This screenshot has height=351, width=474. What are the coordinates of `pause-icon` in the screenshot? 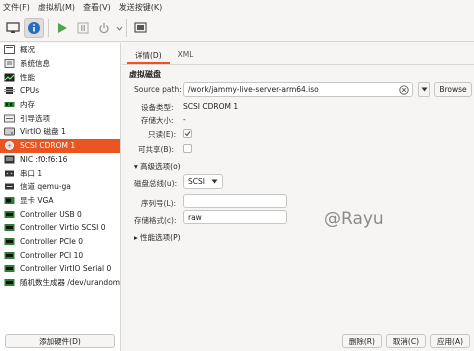 It's located at (83, 28).